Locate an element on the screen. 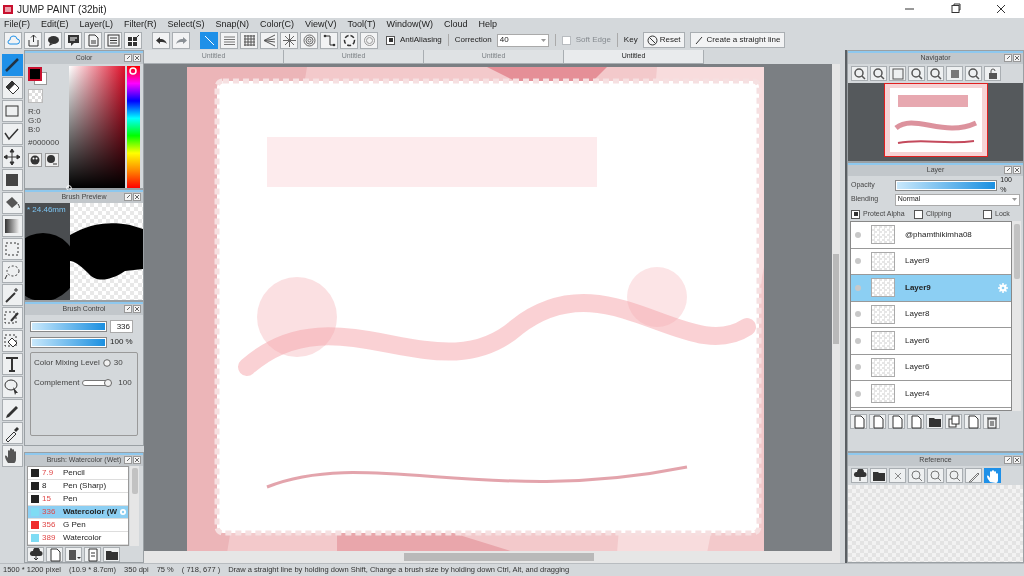 This screenshot has width=1024, height=576. straight-line-button: Create a straight line is located at coordinates (737, 40).